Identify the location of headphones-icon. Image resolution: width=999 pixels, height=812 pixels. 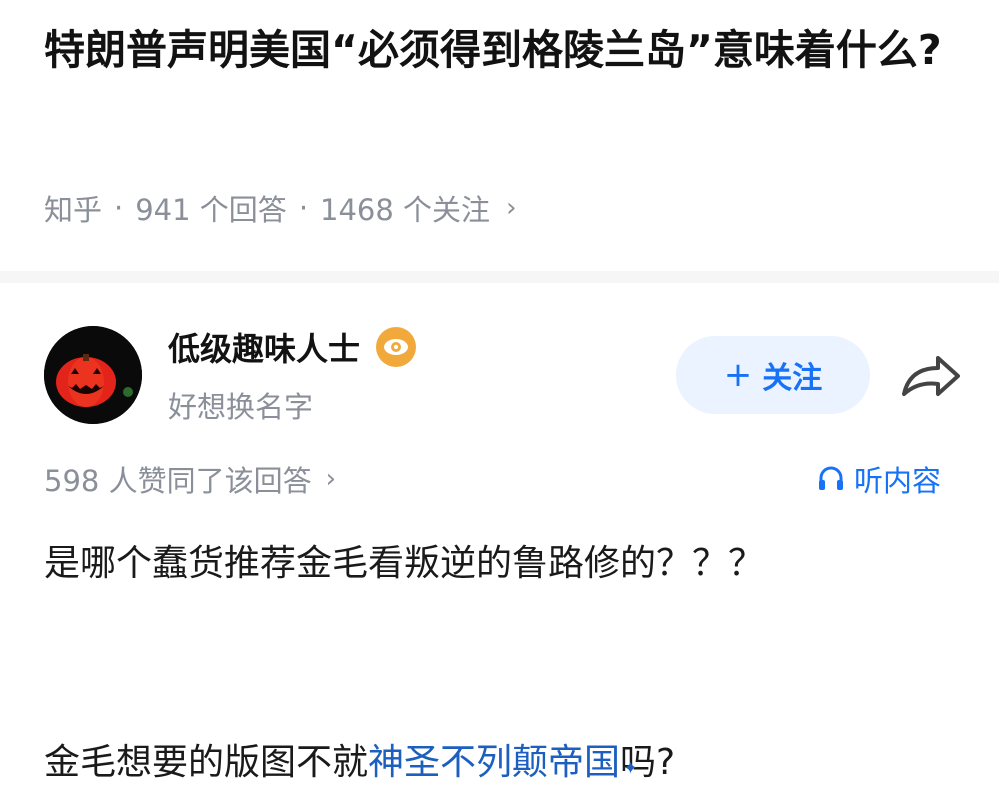
(831, 478).